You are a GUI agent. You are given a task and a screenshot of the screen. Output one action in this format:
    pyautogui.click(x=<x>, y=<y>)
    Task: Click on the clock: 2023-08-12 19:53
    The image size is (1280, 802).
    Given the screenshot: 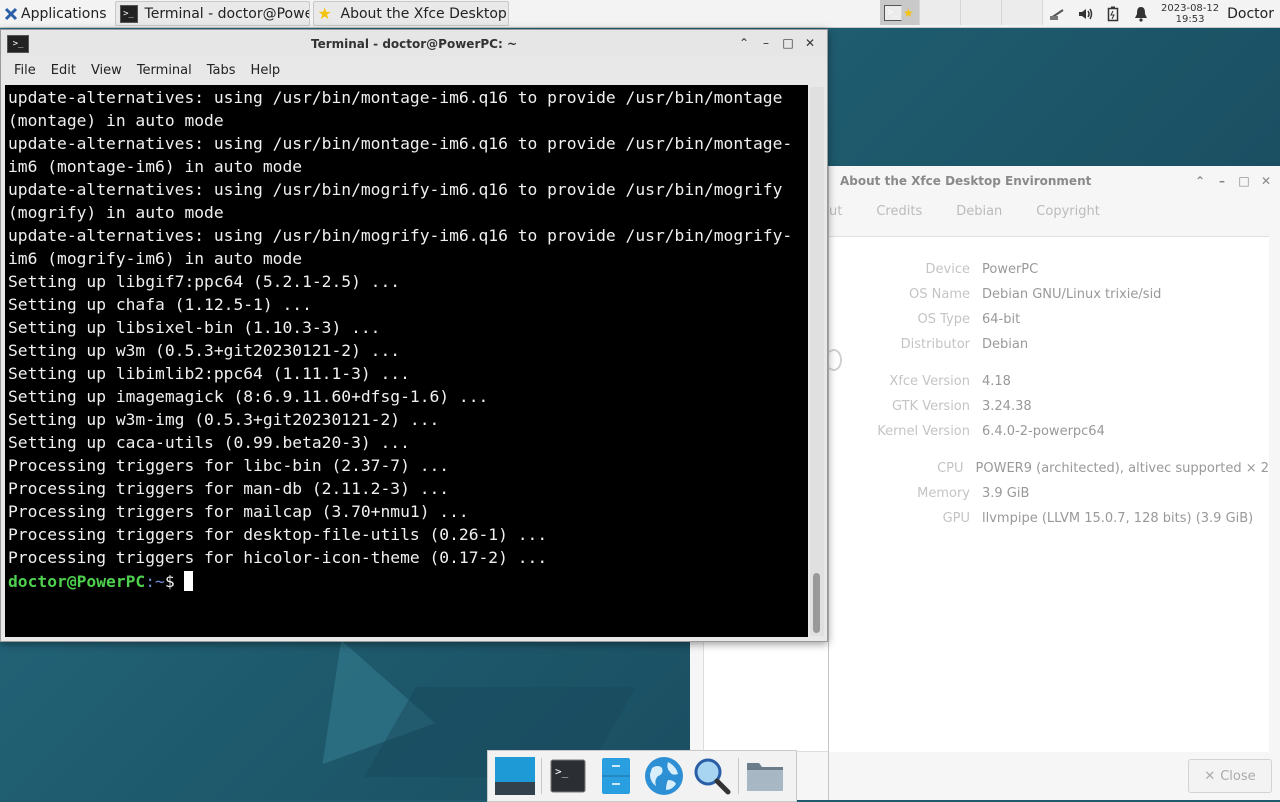 What is the action you would take?
    pyautogui.click(x=1190, y=14)
    